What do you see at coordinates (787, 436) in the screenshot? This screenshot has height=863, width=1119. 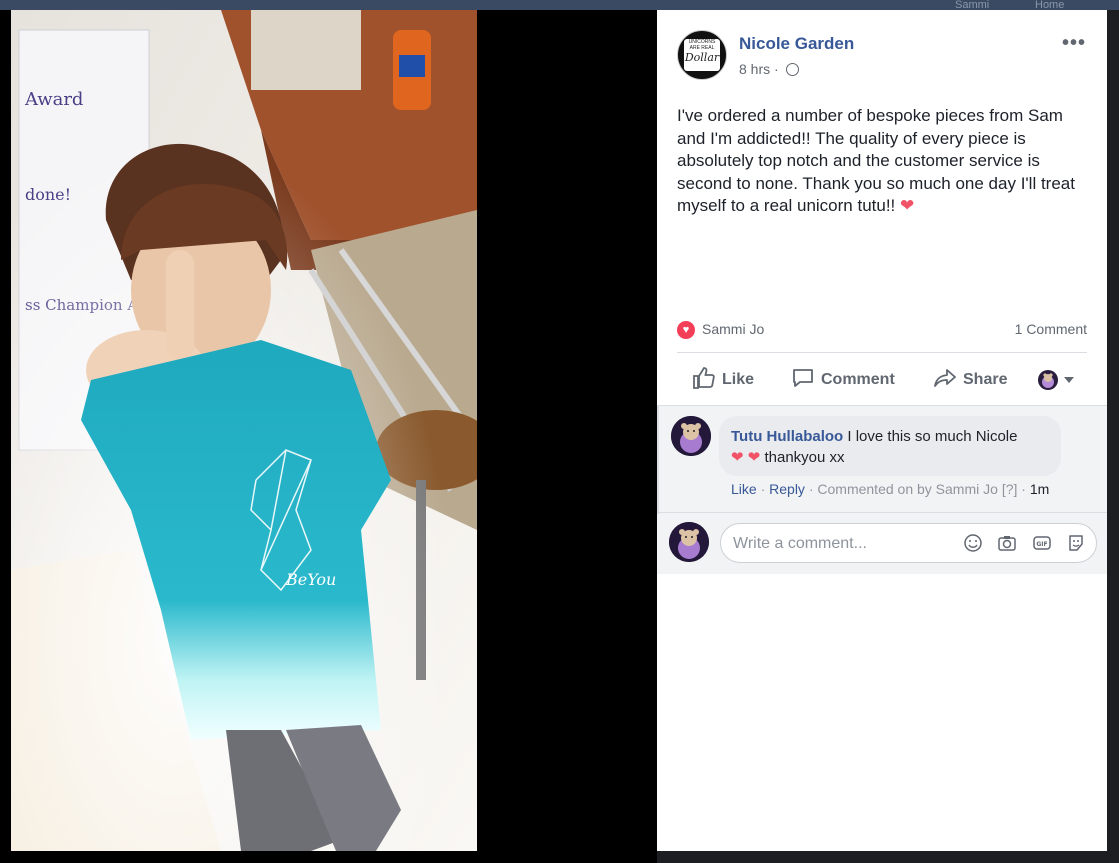 I see `commenter-name: Tutu Hullabaloo` at bounding box center [787, 436].